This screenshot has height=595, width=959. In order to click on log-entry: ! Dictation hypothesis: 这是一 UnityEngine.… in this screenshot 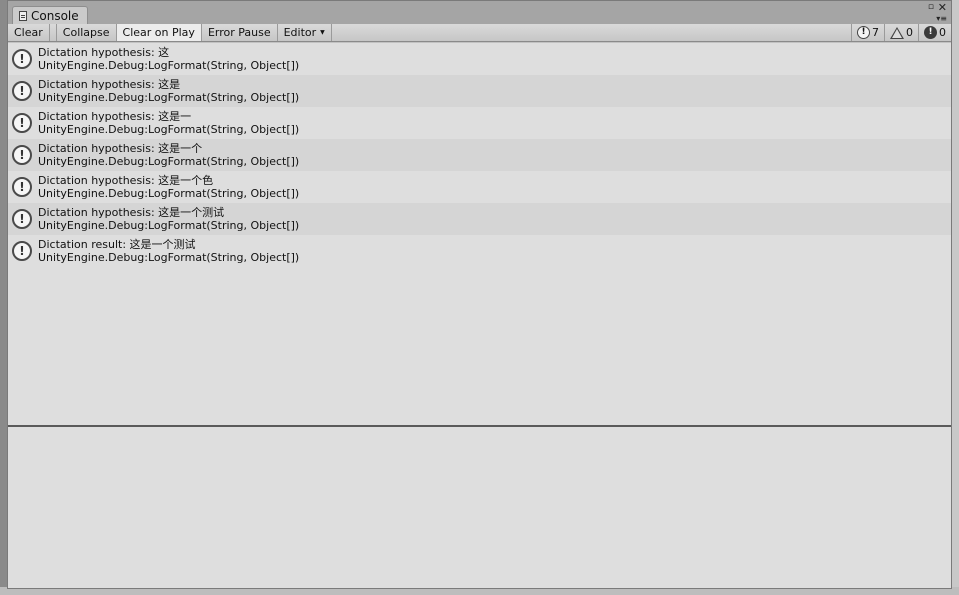, I will do `click(479, 123)`.